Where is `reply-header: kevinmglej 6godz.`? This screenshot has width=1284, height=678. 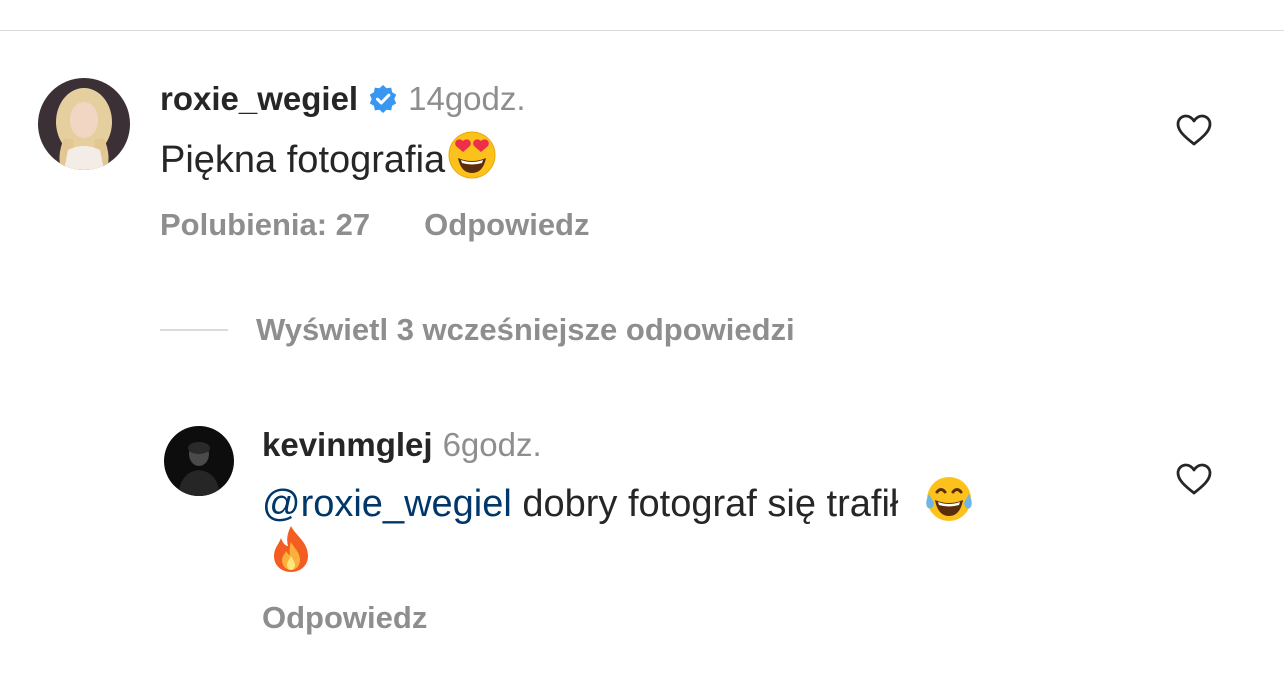
reply-header: kevinmglej 6godz. is located at coordinates (402, 445).